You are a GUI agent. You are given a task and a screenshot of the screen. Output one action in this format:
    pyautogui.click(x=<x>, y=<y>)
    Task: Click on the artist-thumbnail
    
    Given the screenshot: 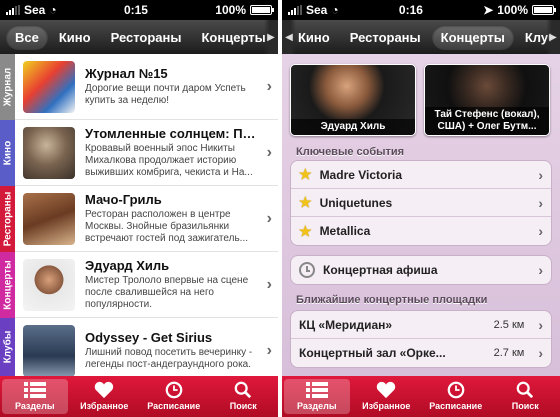 What is the action you would take?
    pyautogui.click(x=49, y=284)
    